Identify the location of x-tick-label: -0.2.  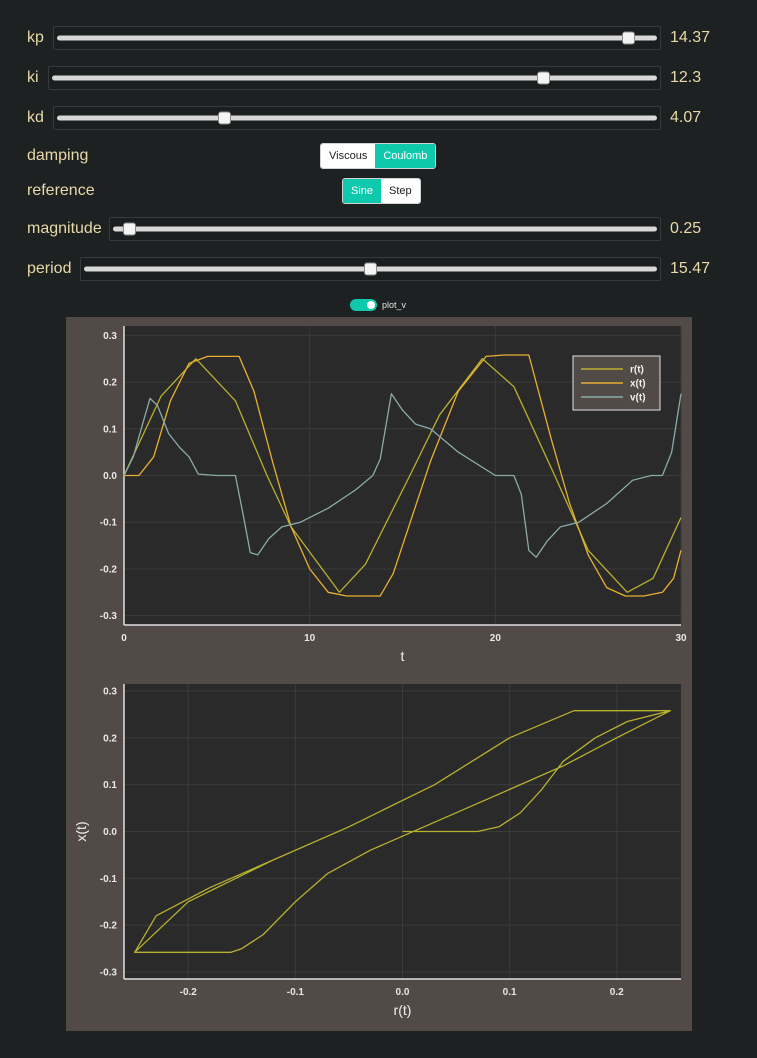
(189, 992).